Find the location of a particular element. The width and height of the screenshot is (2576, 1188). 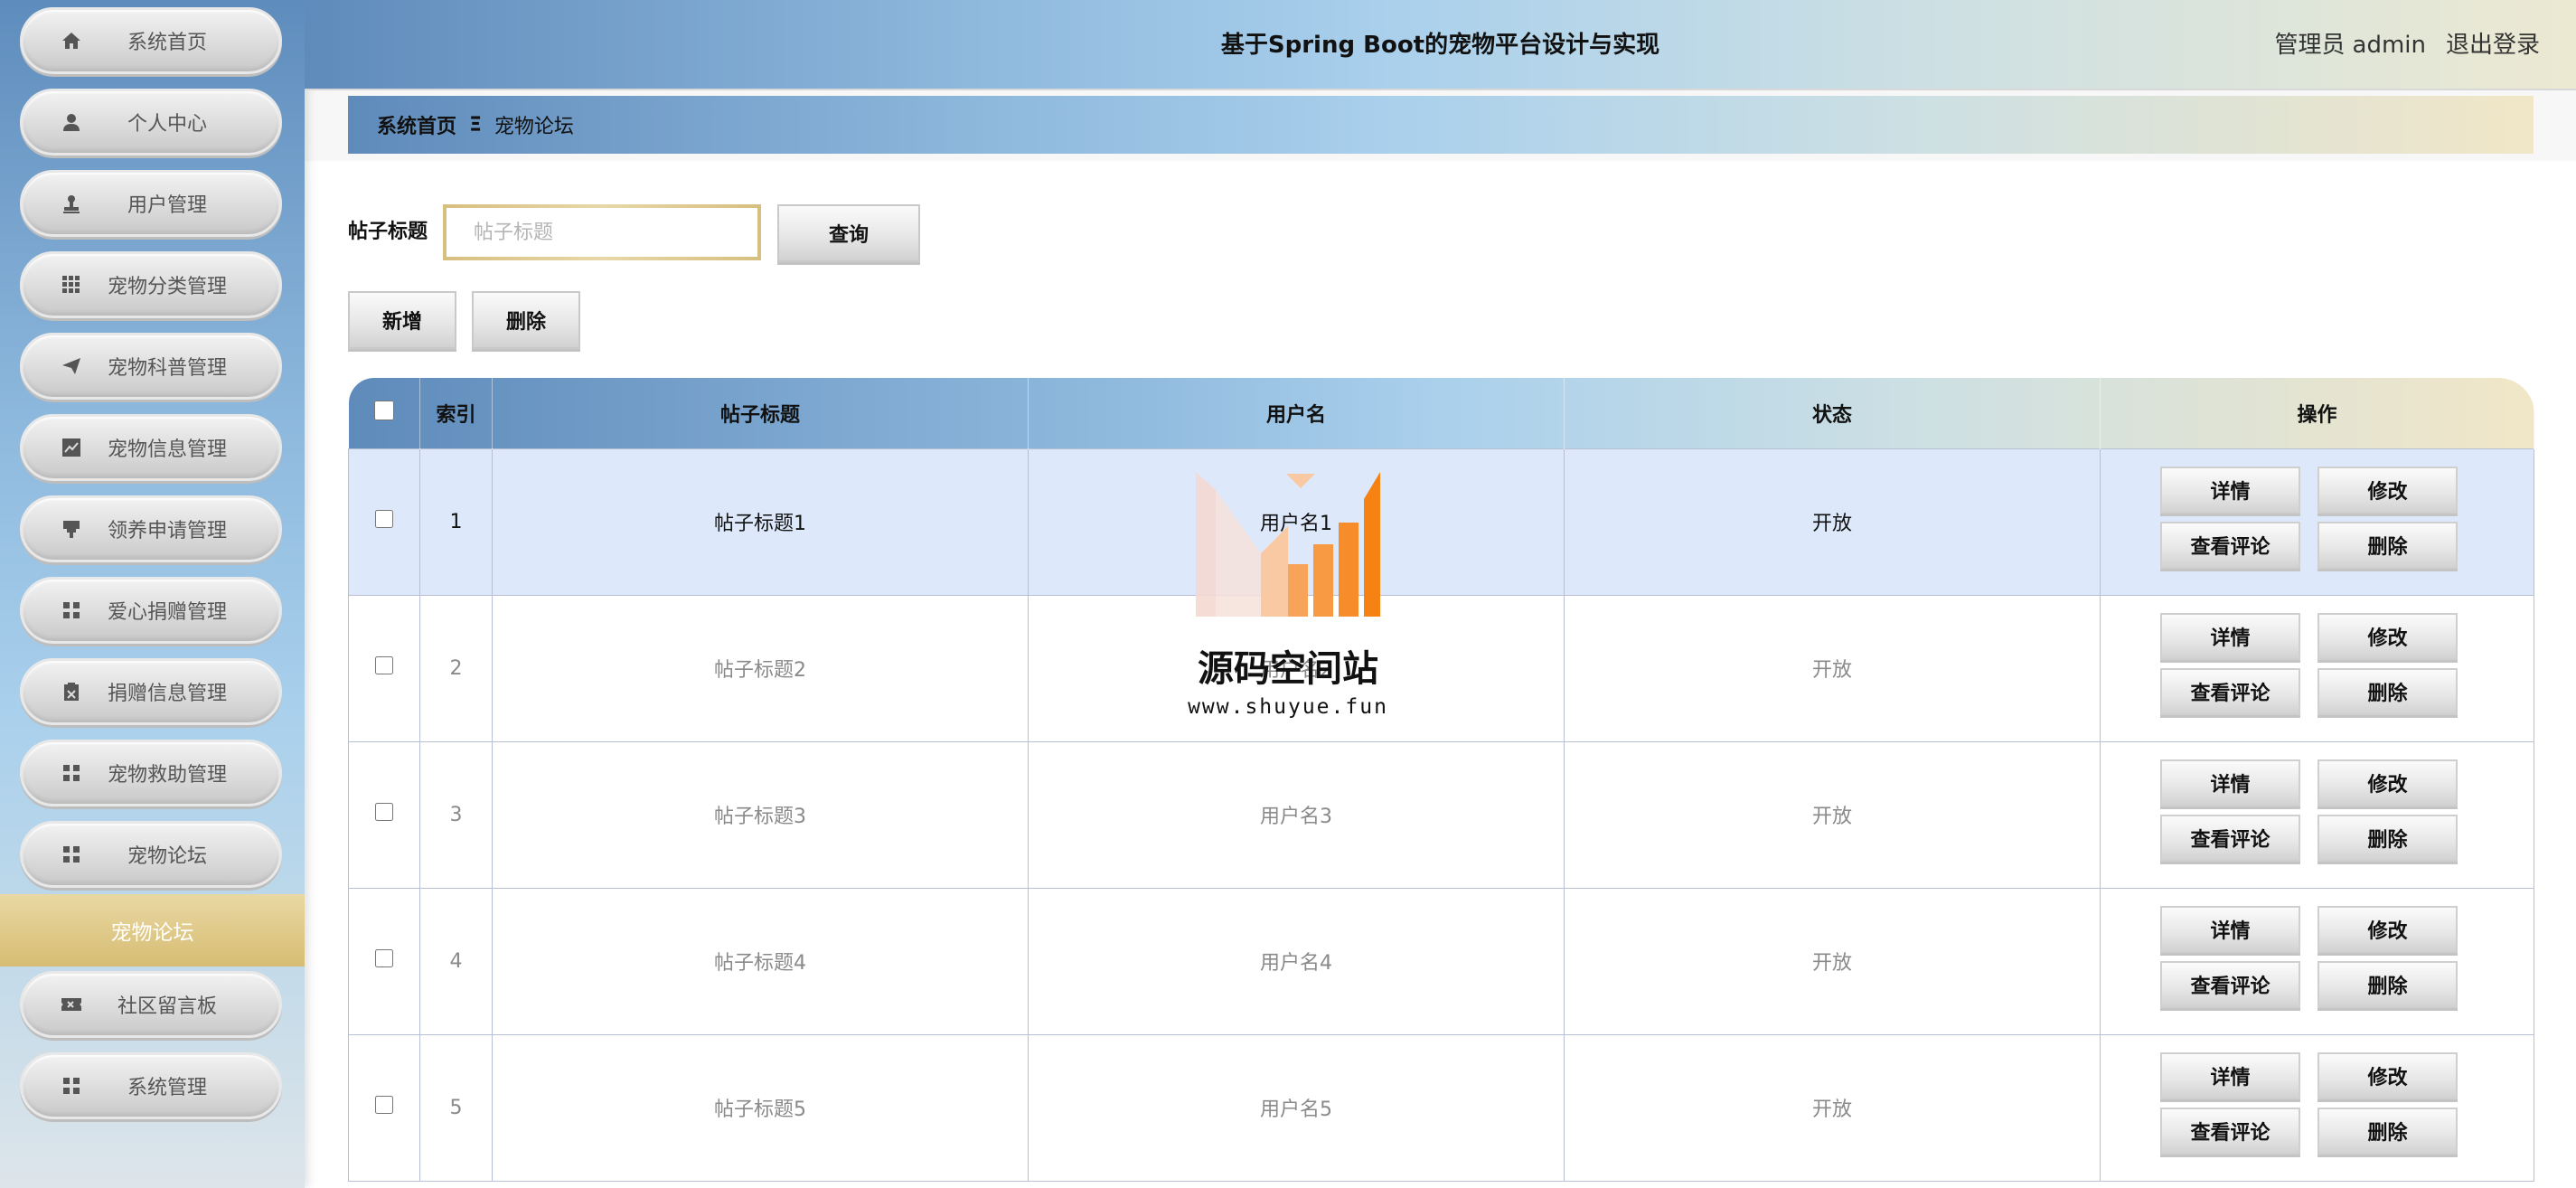

sidebar-item-home: 系统首页 is located at coordinates (151, 40).